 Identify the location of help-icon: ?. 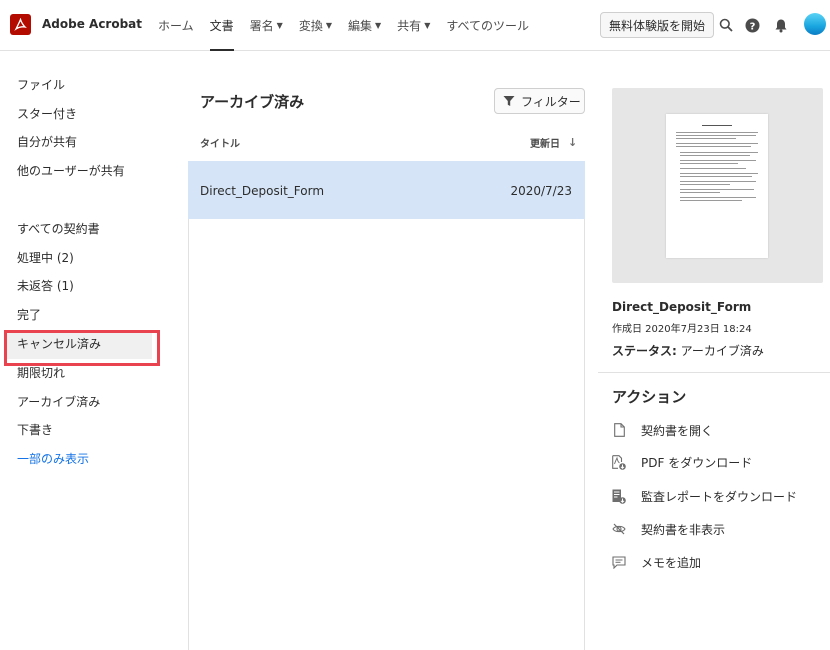
(752, 25).